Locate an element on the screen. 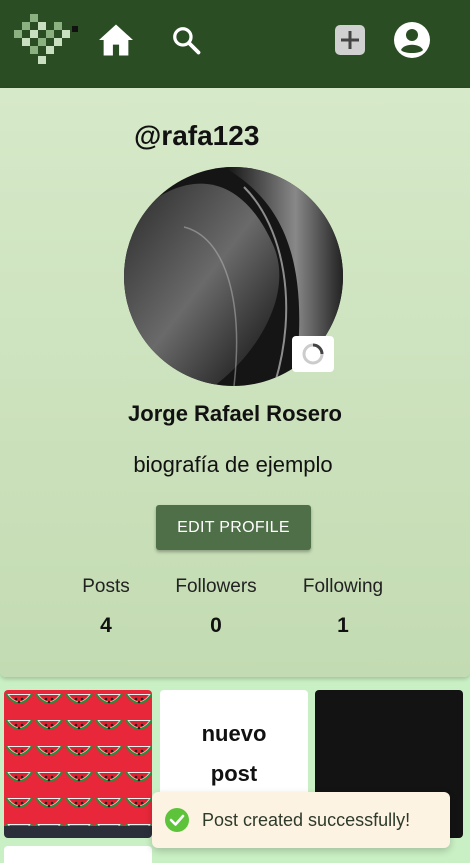 The image size is (470, 863). toast-message: Post created successfully! is located at coordinates (306, 819).